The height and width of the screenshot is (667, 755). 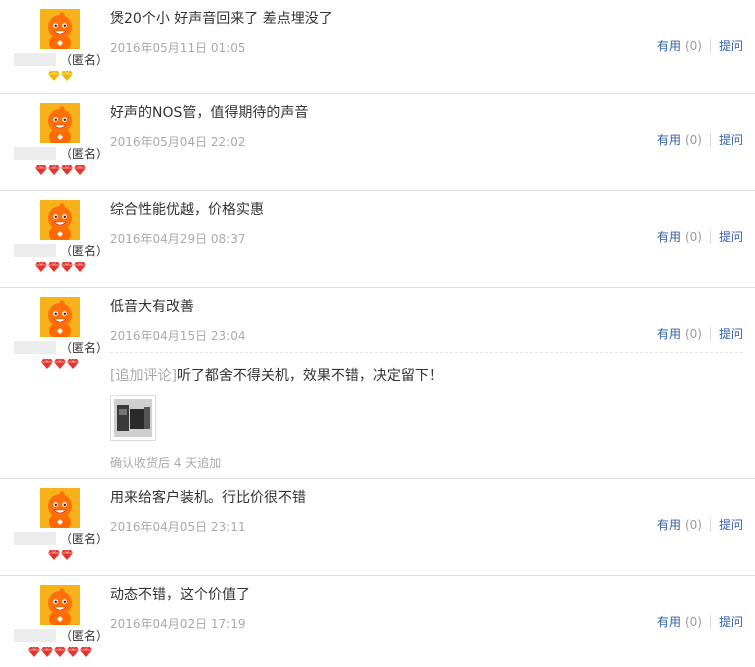 I want to click on review-text: 综合性能优越，价格实惠, so click(x=187, y=210).